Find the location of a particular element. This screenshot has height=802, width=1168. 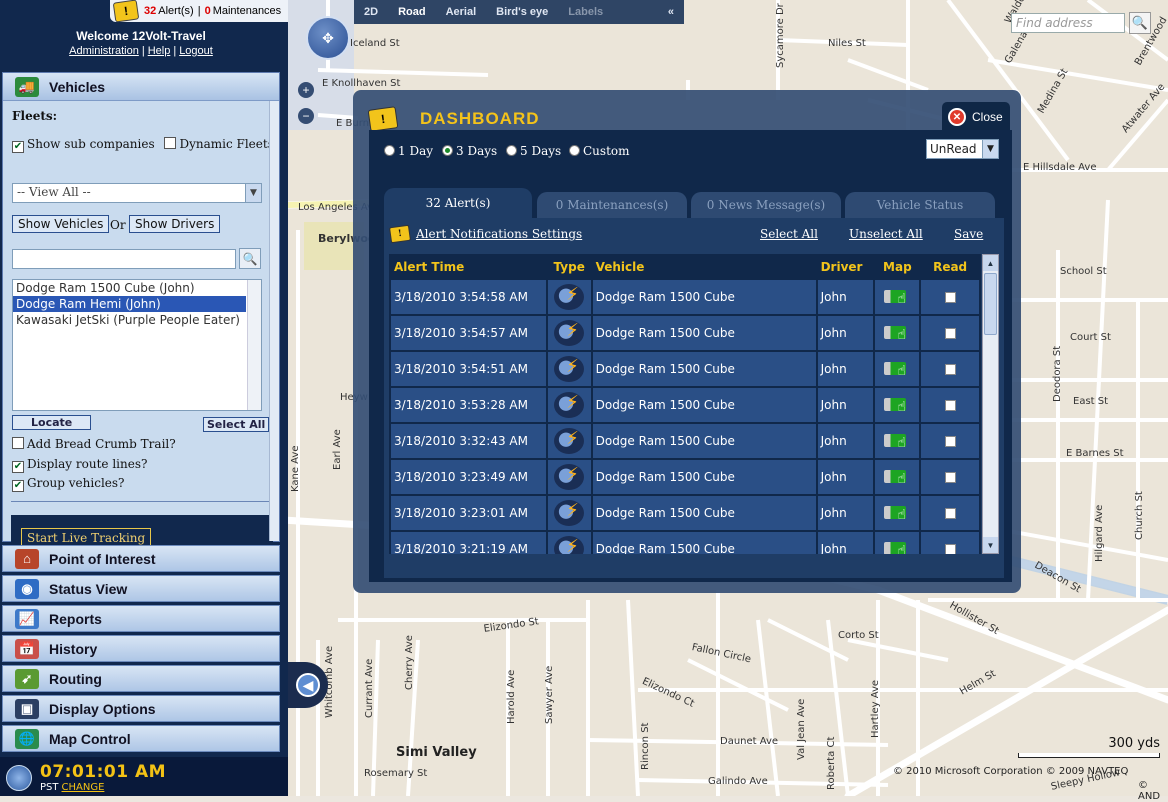

show-sub-companies-option: ✔ Show sub companies Dynamic Fleets is located at coordinates (143, 145).